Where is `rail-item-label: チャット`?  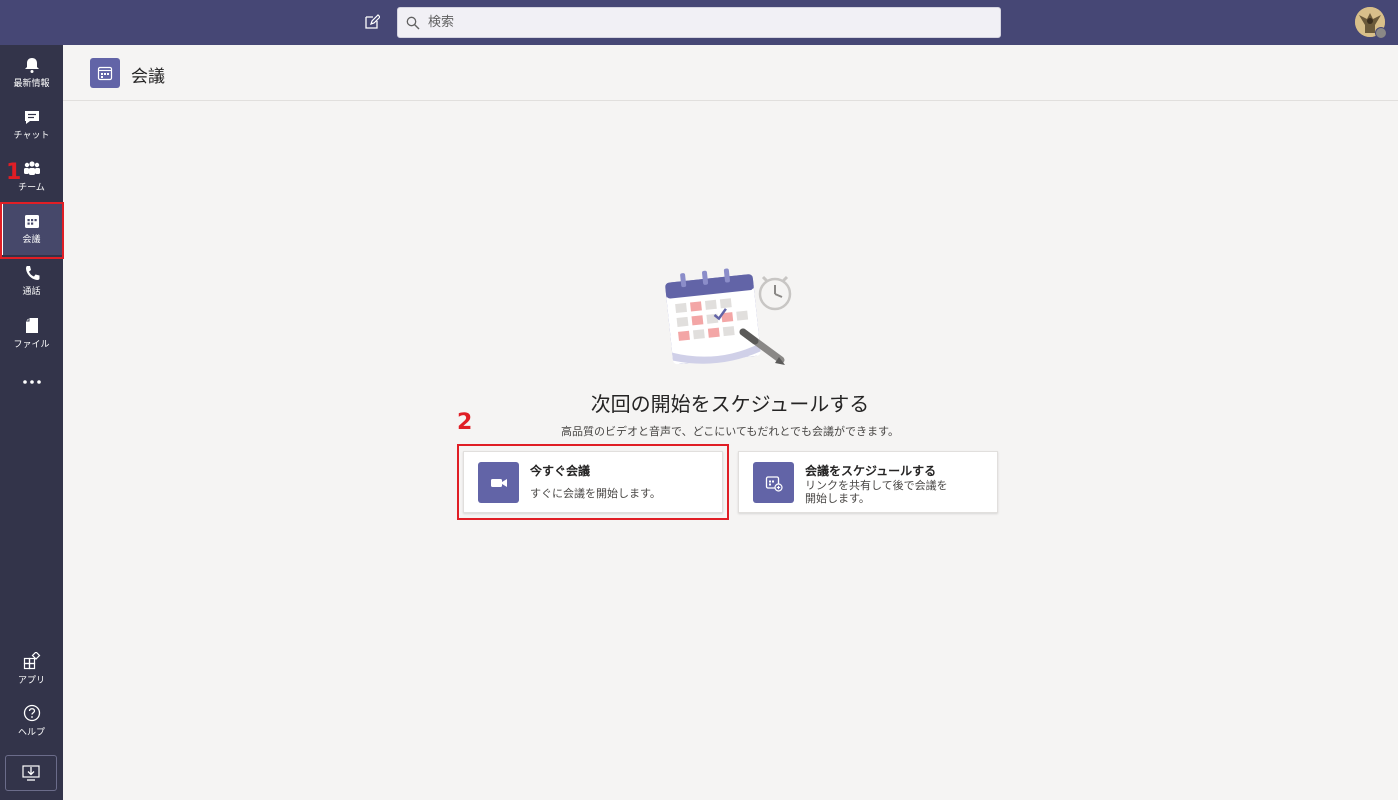 rail-item-label: チャット is located at coordinates (31, 136).